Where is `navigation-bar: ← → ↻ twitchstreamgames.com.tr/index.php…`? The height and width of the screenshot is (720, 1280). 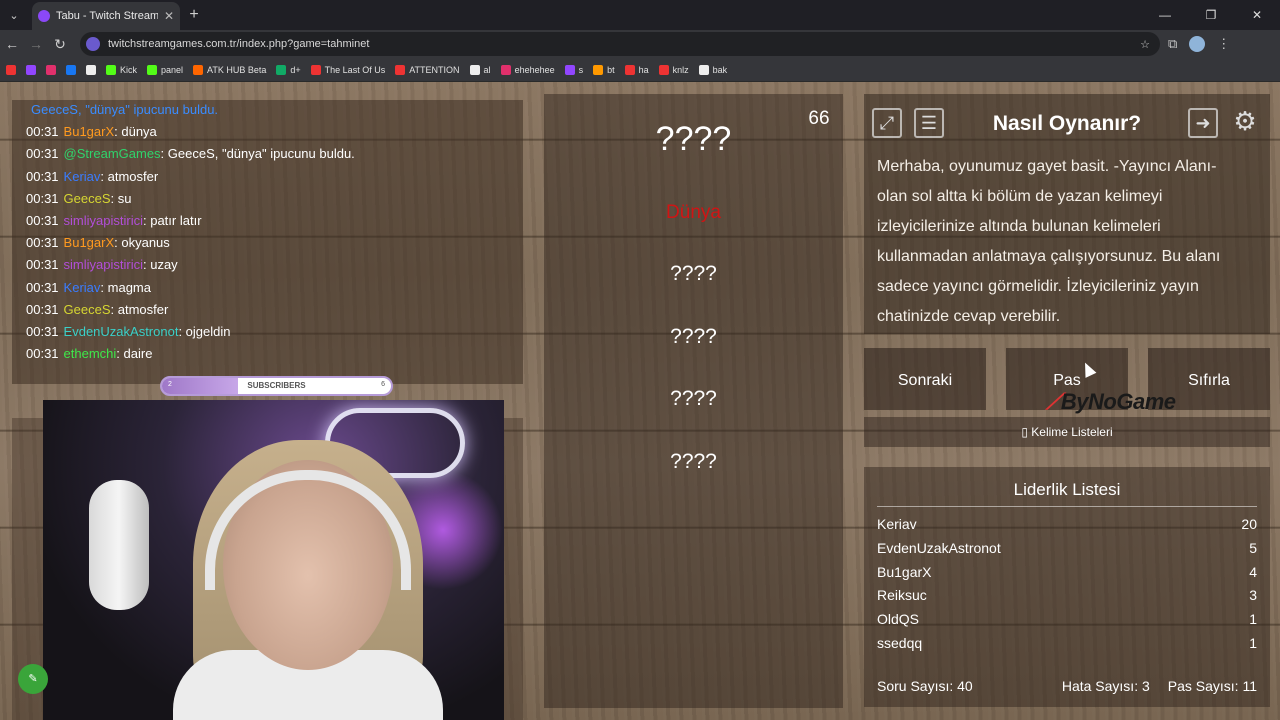 navigation-bar: ← → ↻ twitchstreamgames.com.tr/index.php… is located at coordinates (640, 44).